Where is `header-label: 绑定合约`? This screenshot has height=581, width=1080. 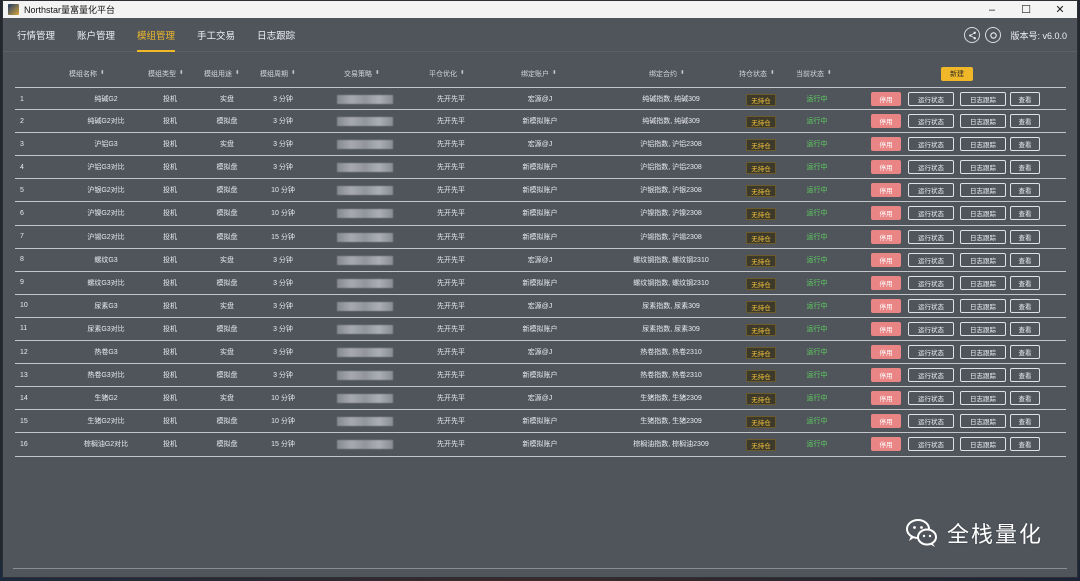
header-label: 绑定合约 is located at coordinates (663, 74).